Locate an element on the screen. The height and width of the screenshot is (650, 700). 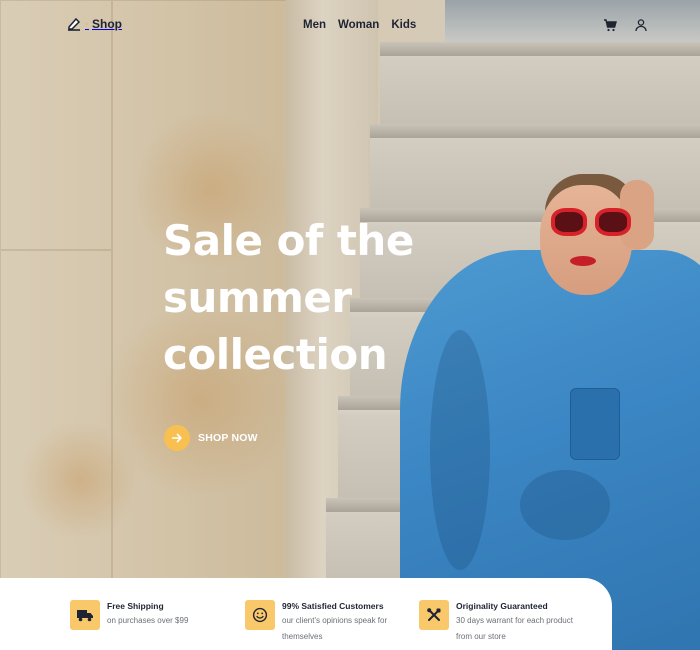
coat-fold is located at coordinates (565, 505).